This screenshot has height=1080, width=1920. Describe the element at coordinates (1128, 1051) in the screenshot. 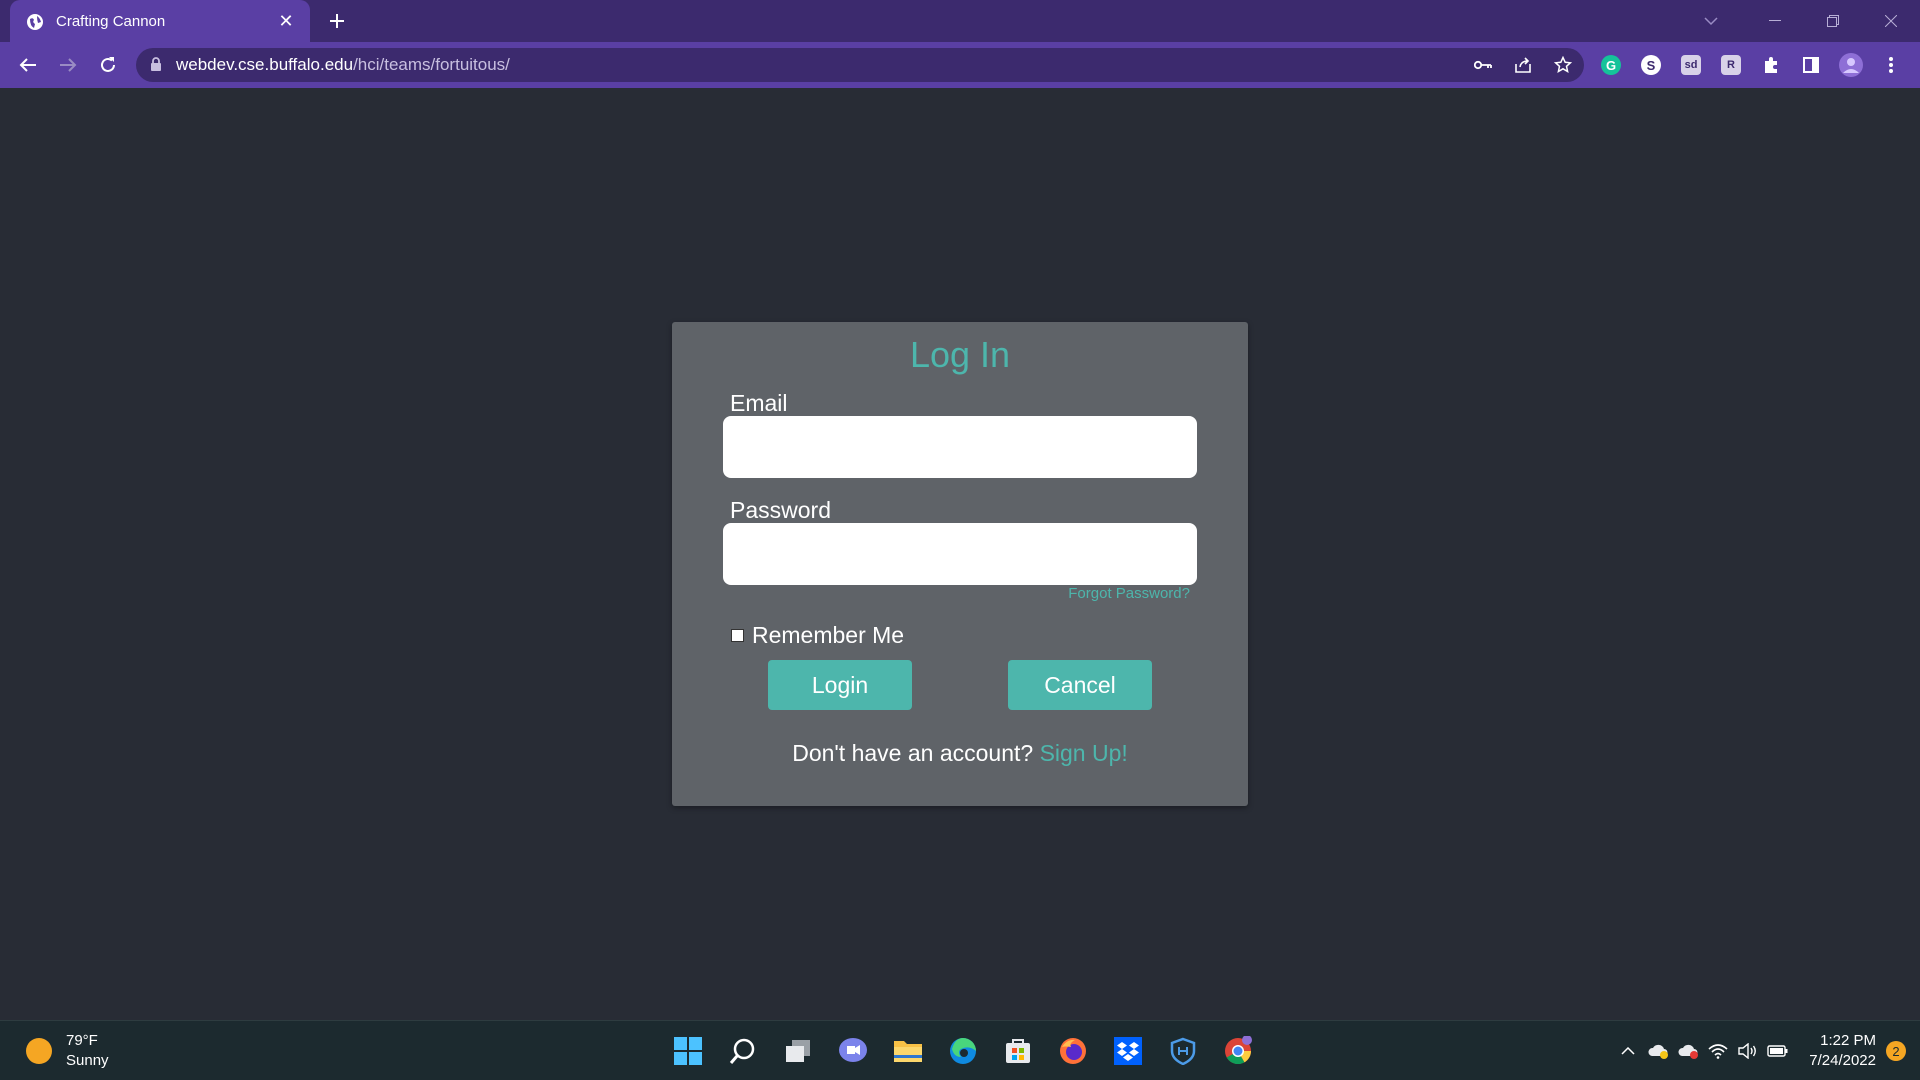

I see `dropbox-icon` at that location.